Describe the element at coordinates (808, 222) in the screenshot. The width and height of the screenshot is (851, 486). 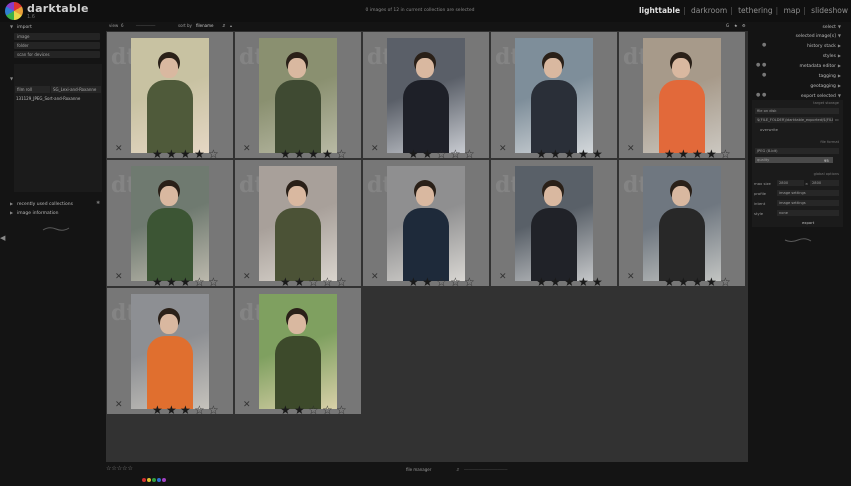
I see `export-button: export` at that location.